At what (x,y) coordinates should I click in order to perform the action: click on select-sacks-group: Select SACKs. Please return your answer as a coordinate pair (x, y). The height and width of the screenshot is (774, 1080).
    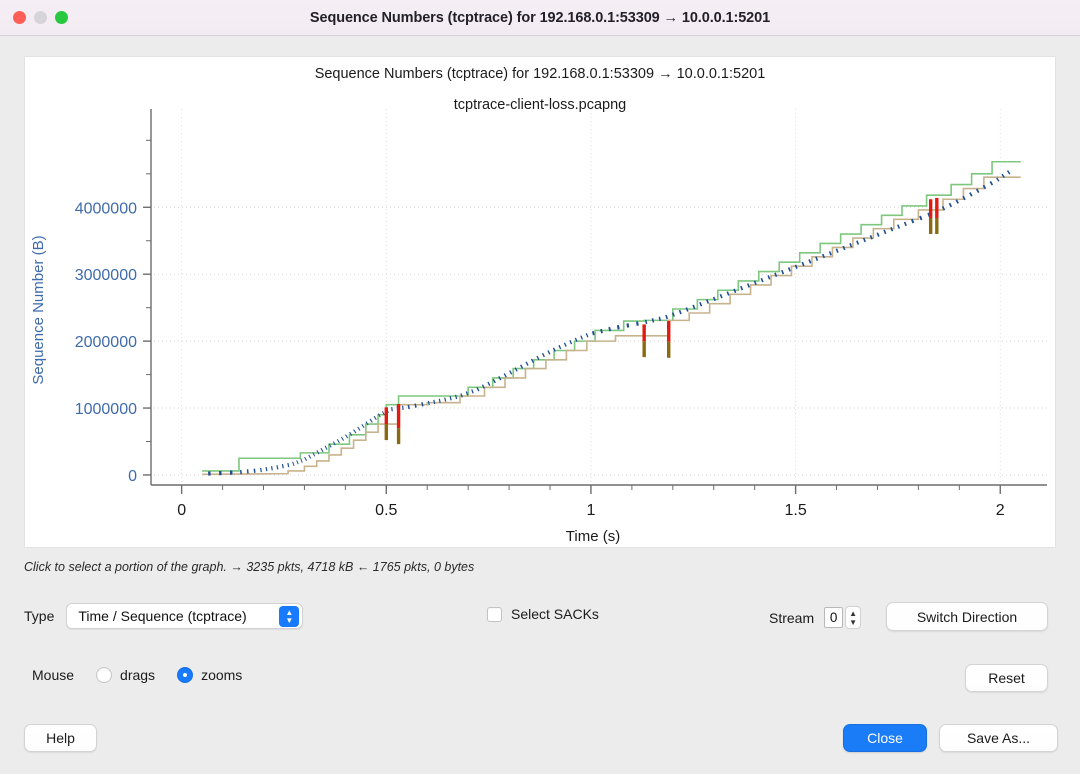
    Looking at the image, I should click on (543, 614).